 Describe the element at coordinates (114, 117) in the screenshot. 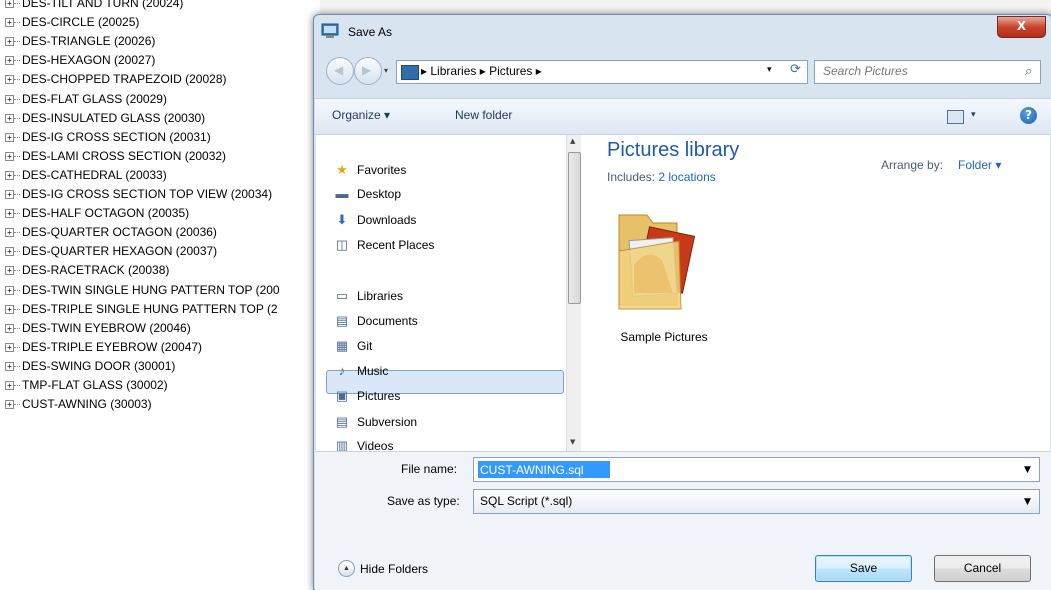

I see `tree-item-label: DES-INSULATED GLASS (20030)` at that location.